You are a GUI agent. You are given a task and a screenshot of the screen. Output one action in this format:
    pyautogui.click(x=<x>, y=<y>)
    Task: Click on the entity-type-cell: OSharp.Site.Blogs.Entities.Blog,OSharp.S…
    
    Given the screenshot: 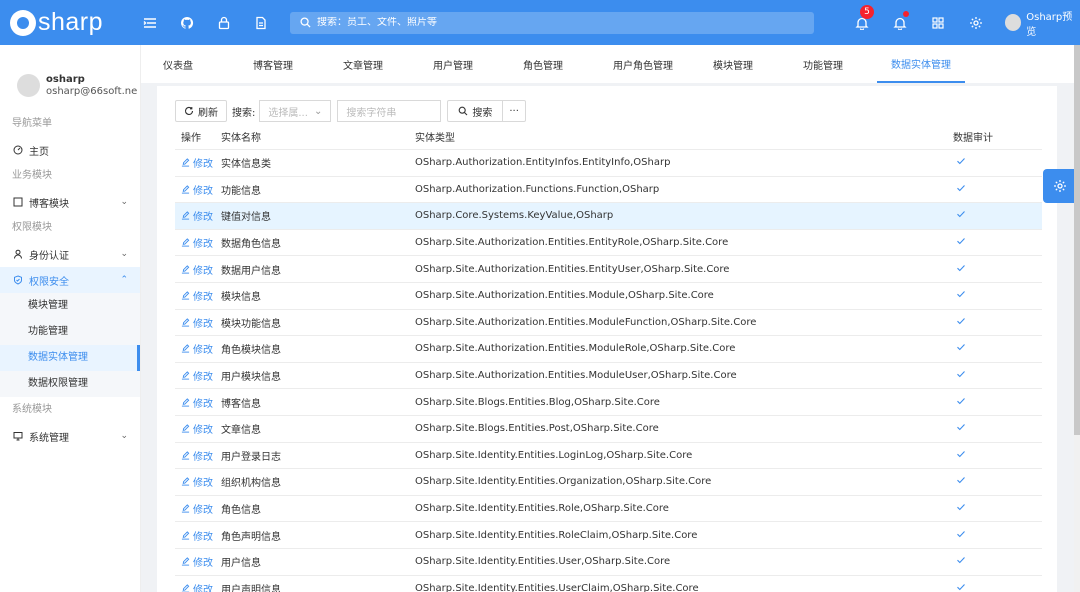 What is the action you would take?
    pyautogui.click(x=537, y=402)
    